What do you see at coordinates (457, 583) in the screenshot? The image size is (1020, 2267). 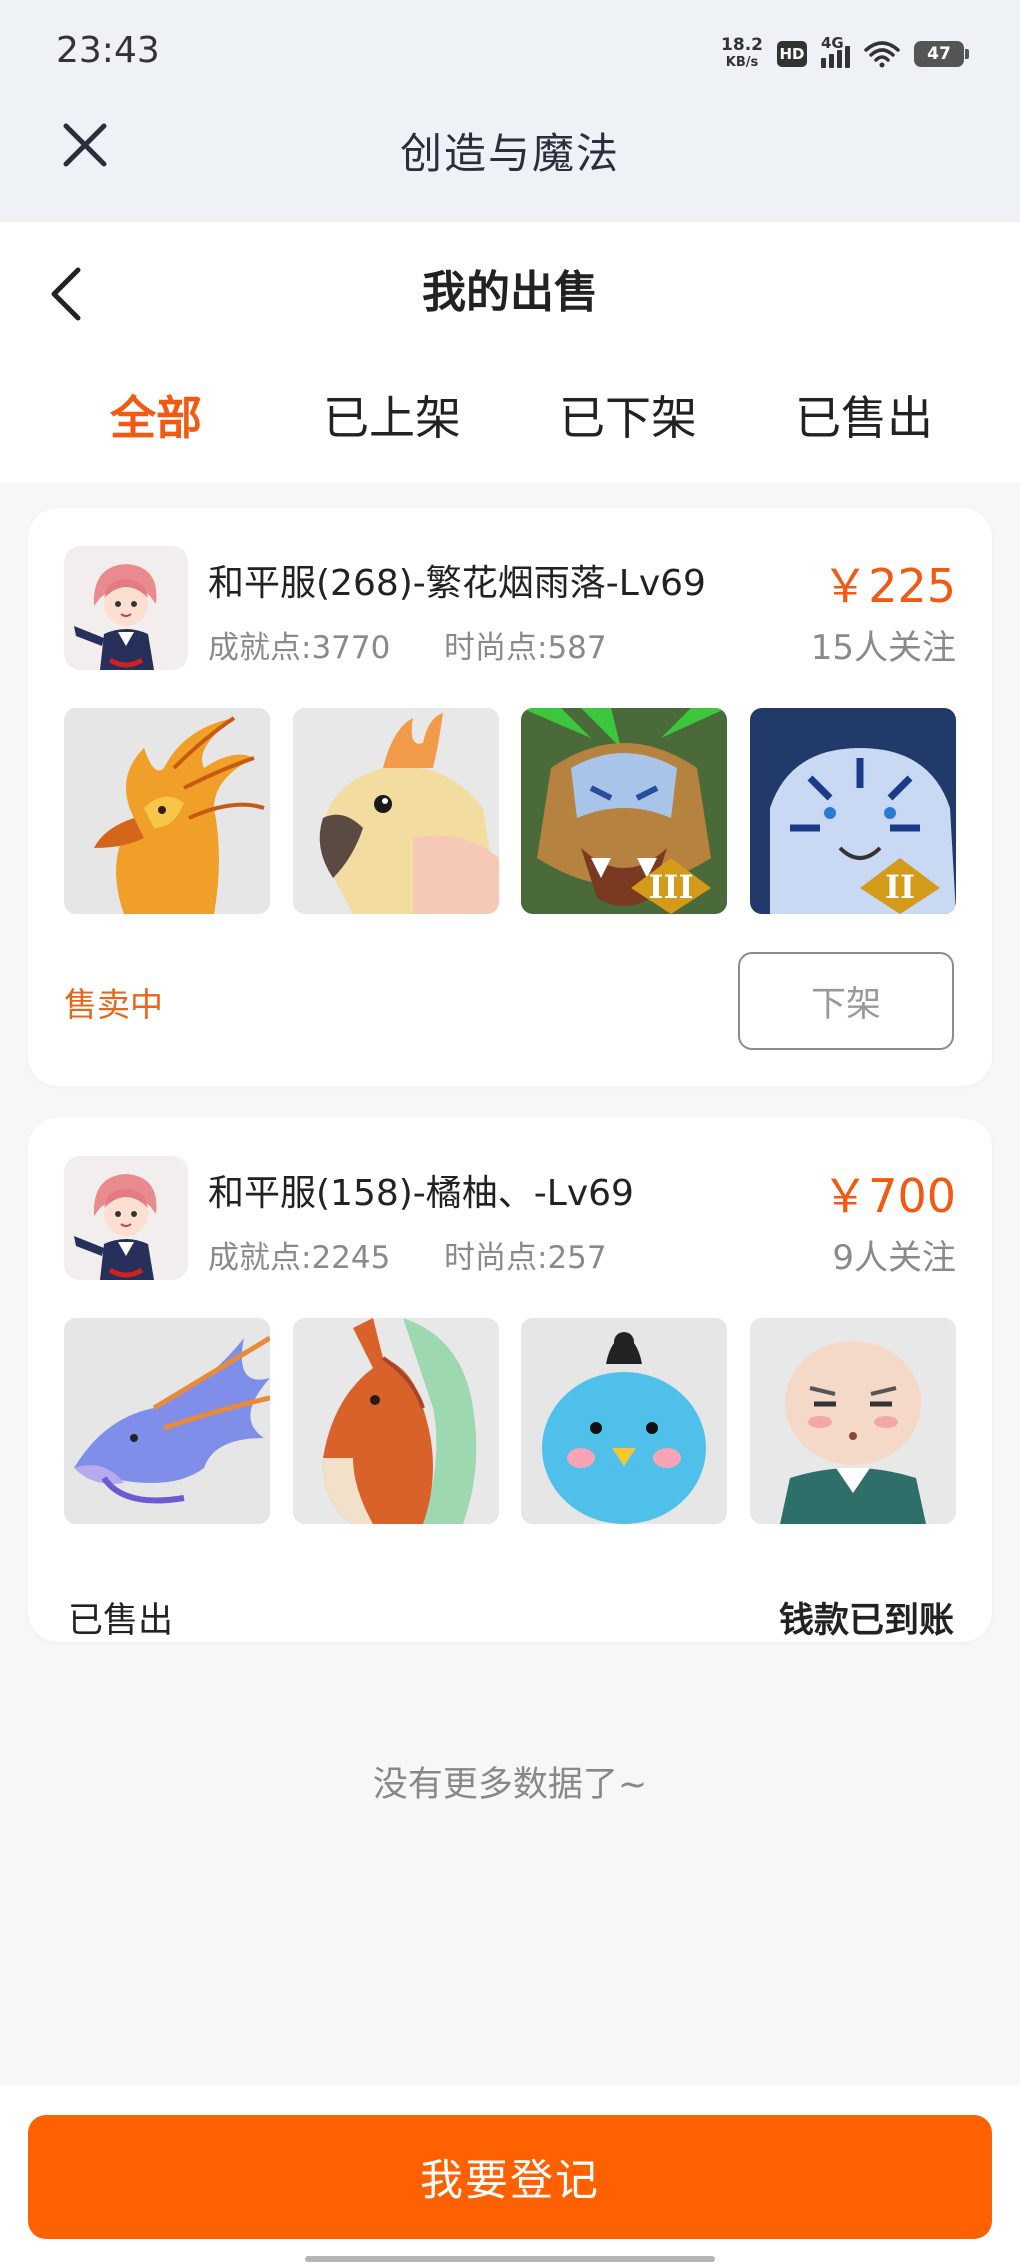 I see `server-character-name: 和平服(268)-繁花烟雨落-Lv69` at bounding box center [457, 583].